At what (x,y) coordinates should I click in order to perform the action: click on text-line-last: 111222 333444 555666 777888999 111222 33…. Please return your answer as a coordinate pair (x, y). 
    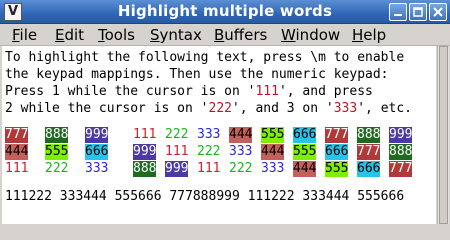
    Looking at the image, I should click on (205, 196).